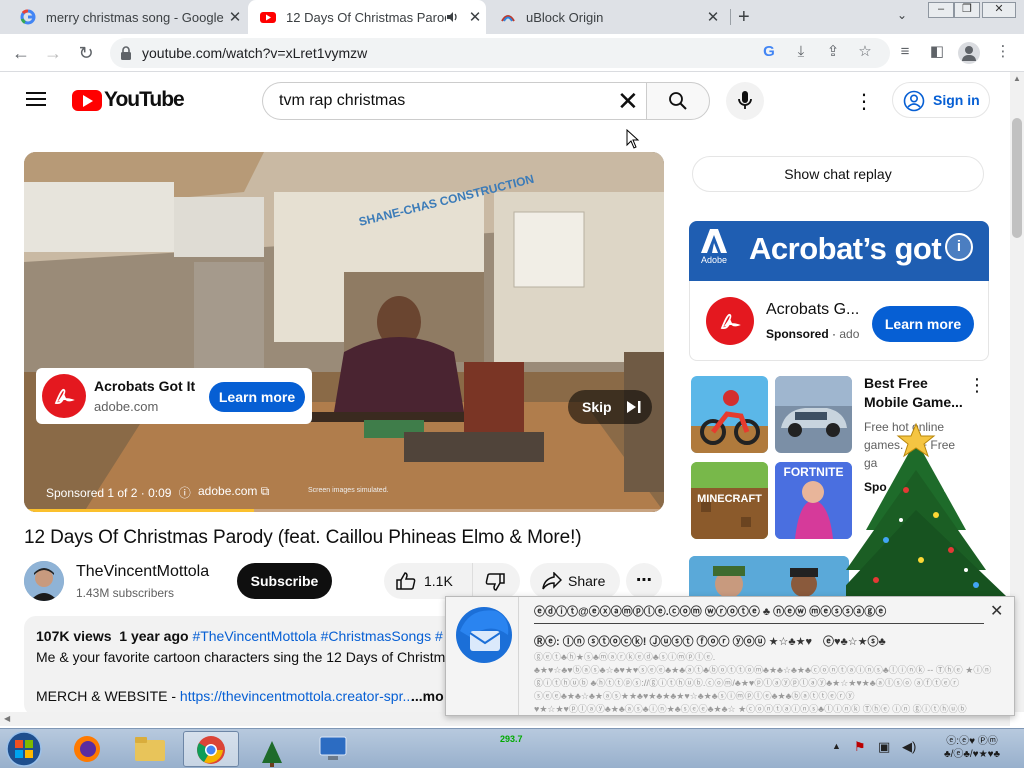 This screenshot has width=1024, height=768. Describe the element at coordinates (864, 101) in the screenshot. I see `settings-menu-icon: ⋮` at that location.